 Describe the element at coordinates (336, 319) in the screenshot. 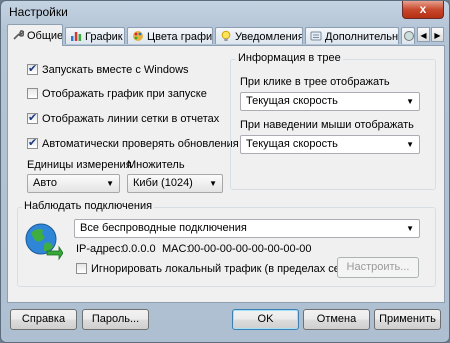

I see `cancel-button: Отмена` at that location.